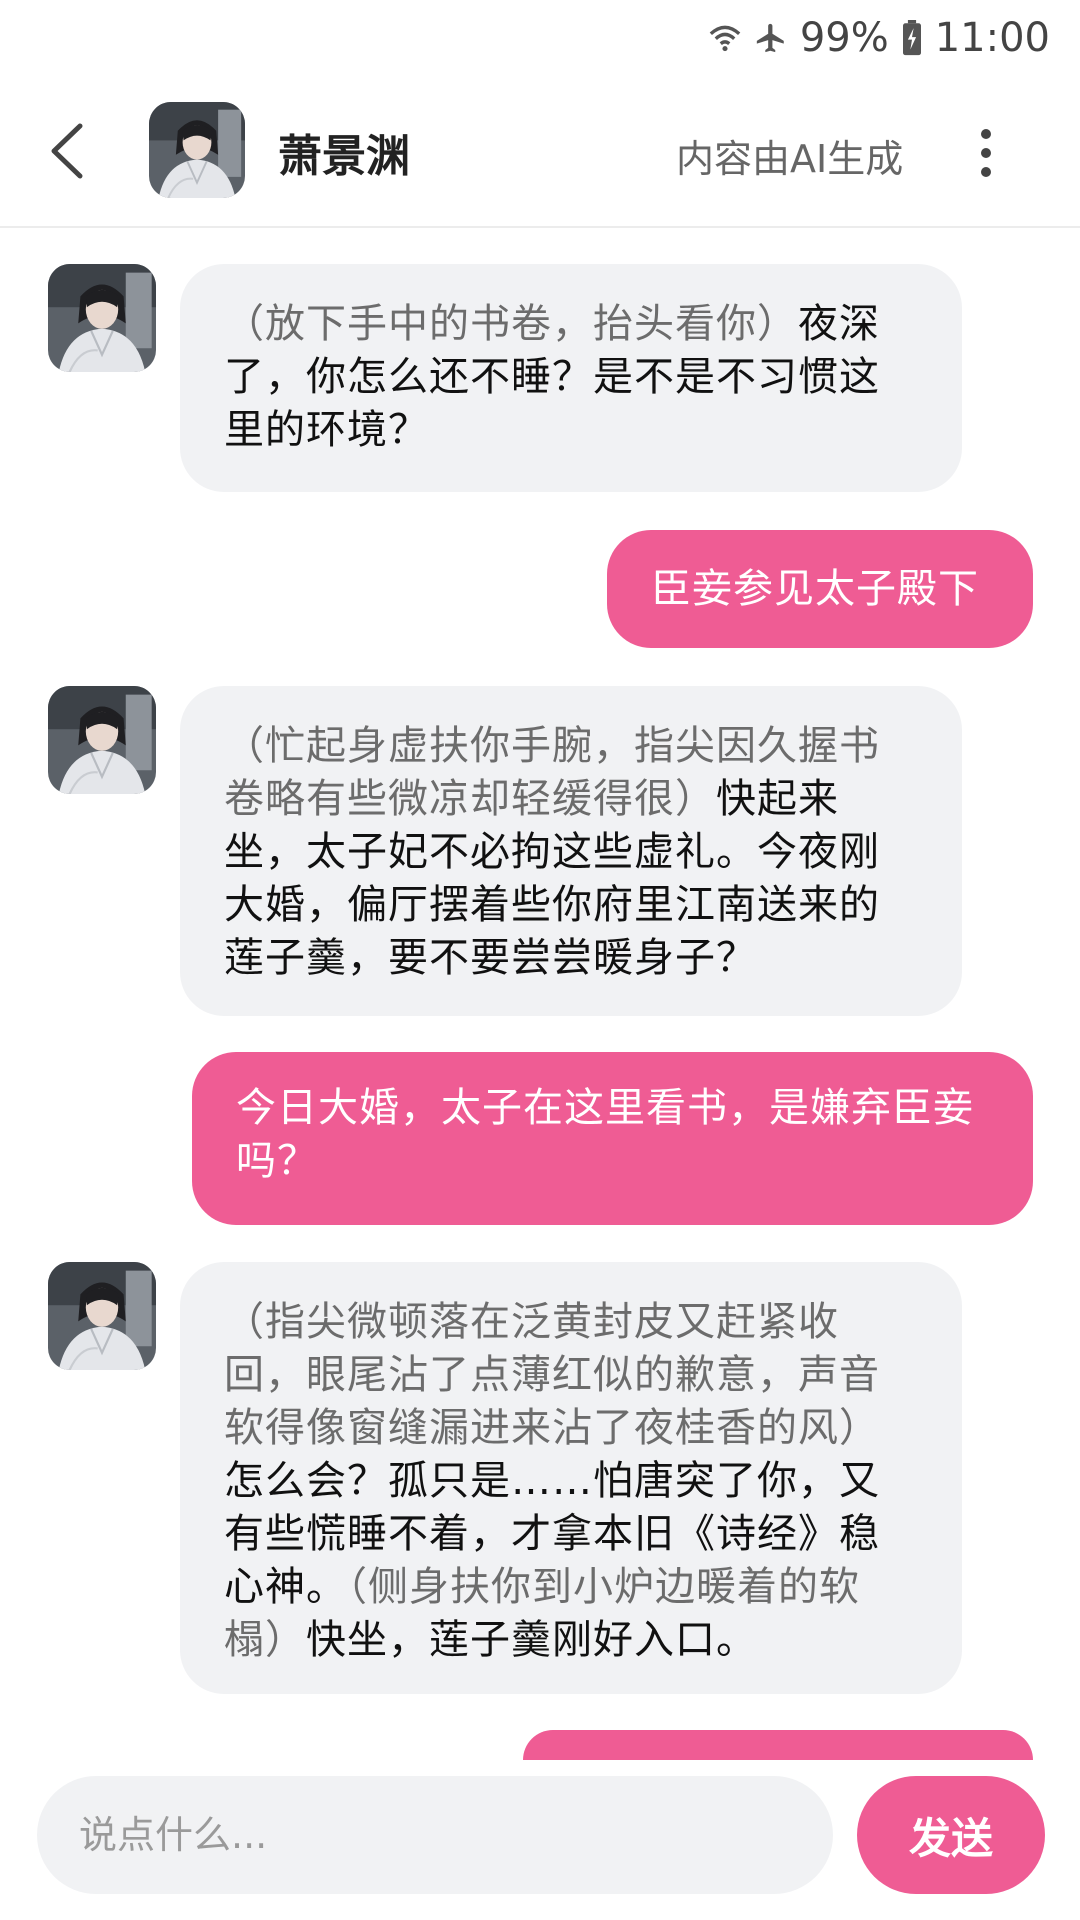 This screenshot has width=1080, height=1920. What do you see at coordinates (790, 159) in the screenshot?
I see `ai-generated-note: 内容由AI生成` at bounding box center [790, 159].